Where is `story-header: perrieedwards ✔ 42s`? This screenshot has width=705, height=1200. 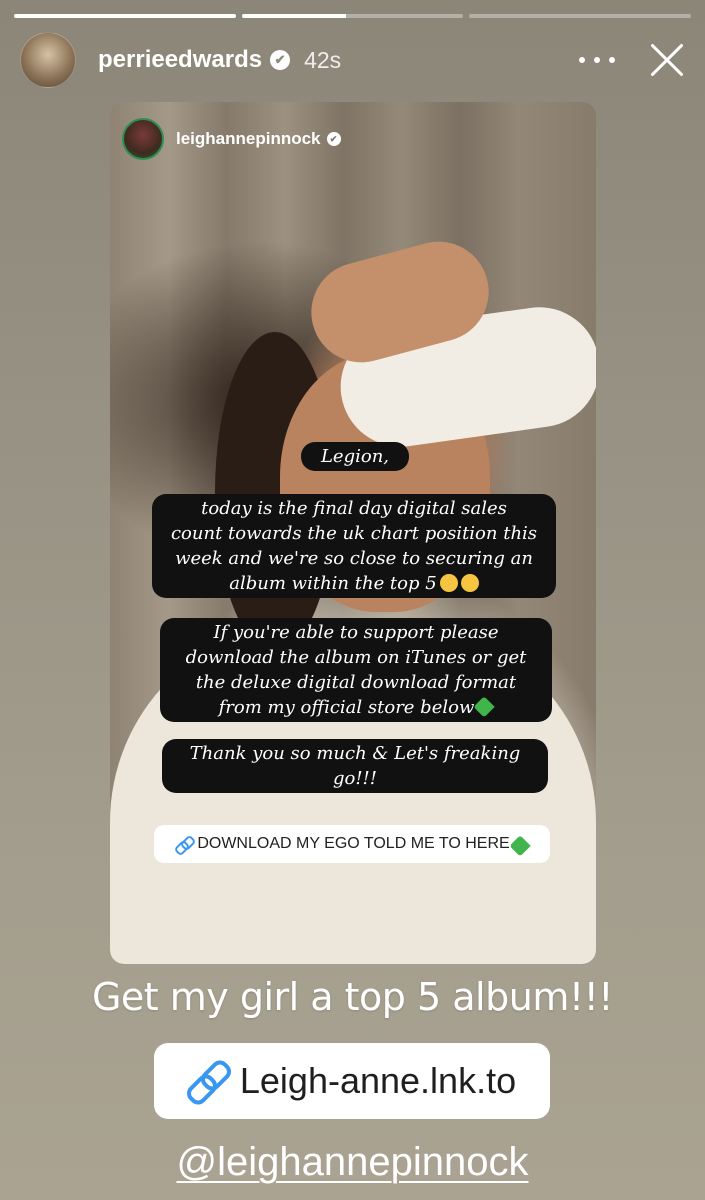 story-header: perrieedwards ✔ 42s is located at coordinates (352, 60).